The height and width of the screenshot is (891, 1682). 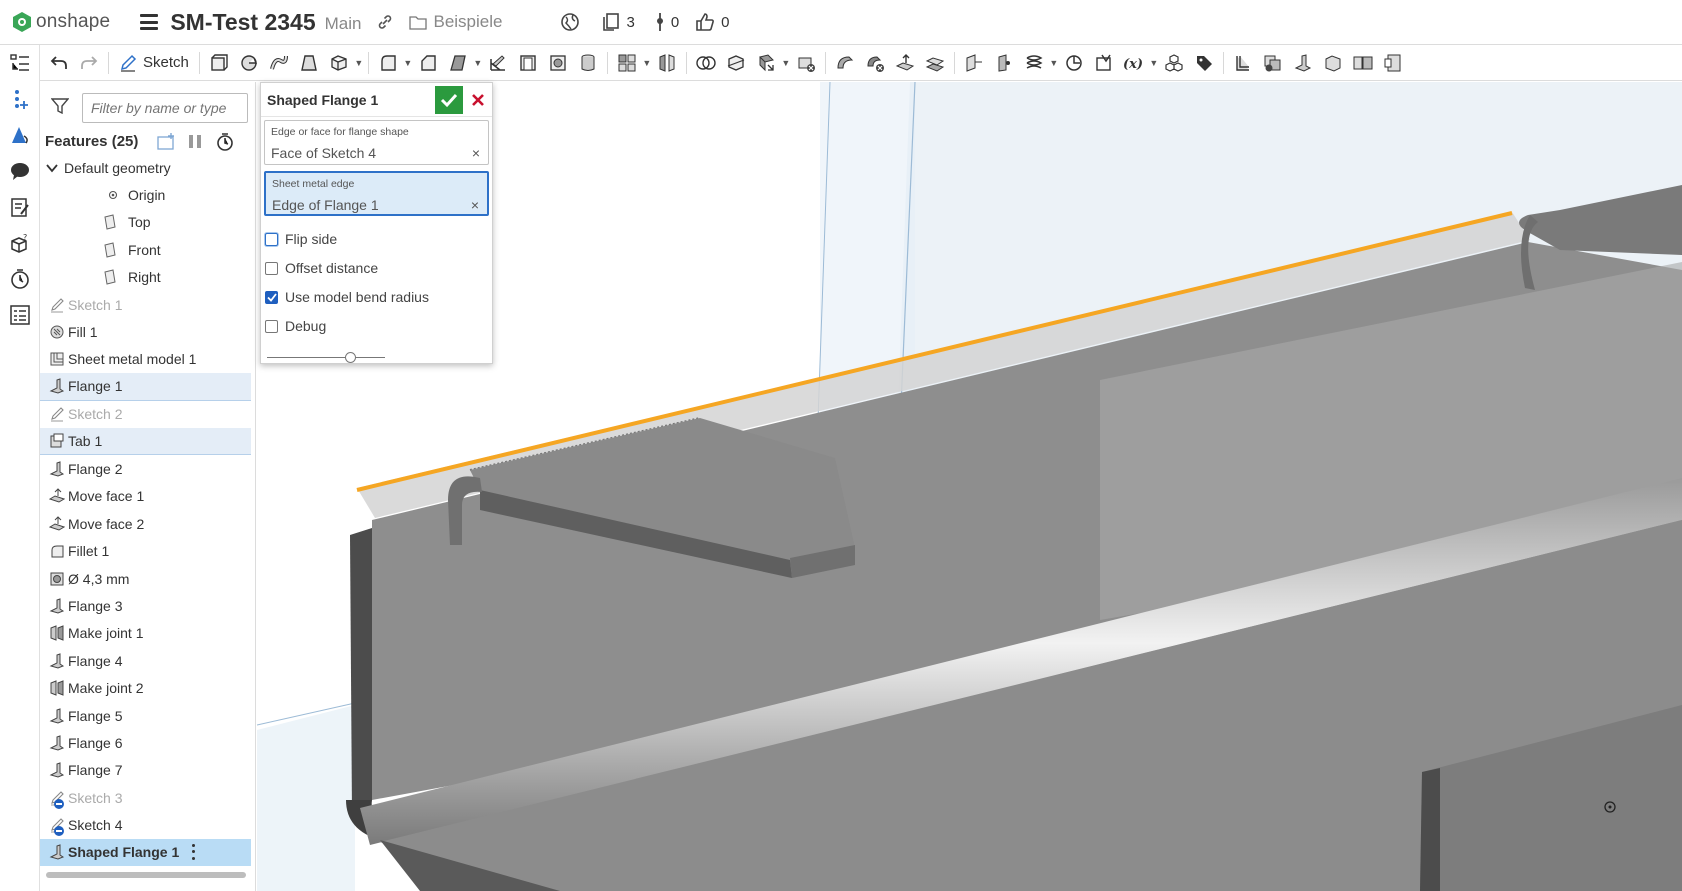 I want to click on feature-item: Right, so click(x=145, y=277).